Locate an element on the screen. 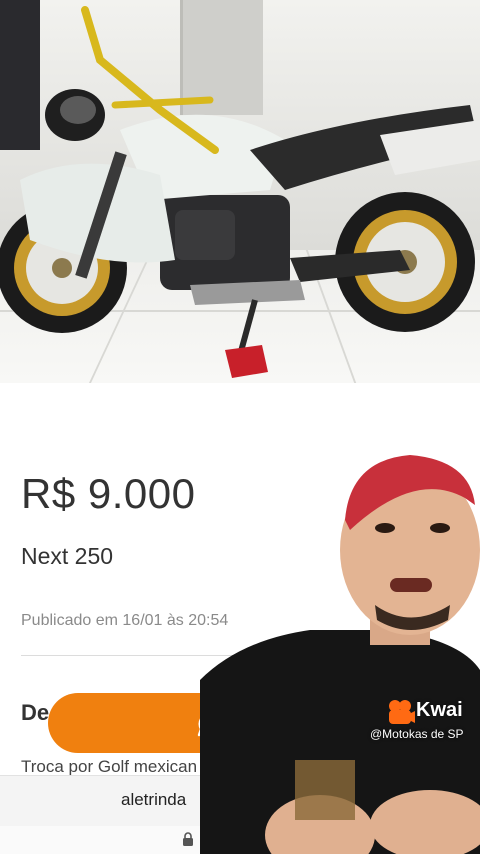 The image size is (480, 854). url-text: aletrinda is located at coordinates (153, 800).